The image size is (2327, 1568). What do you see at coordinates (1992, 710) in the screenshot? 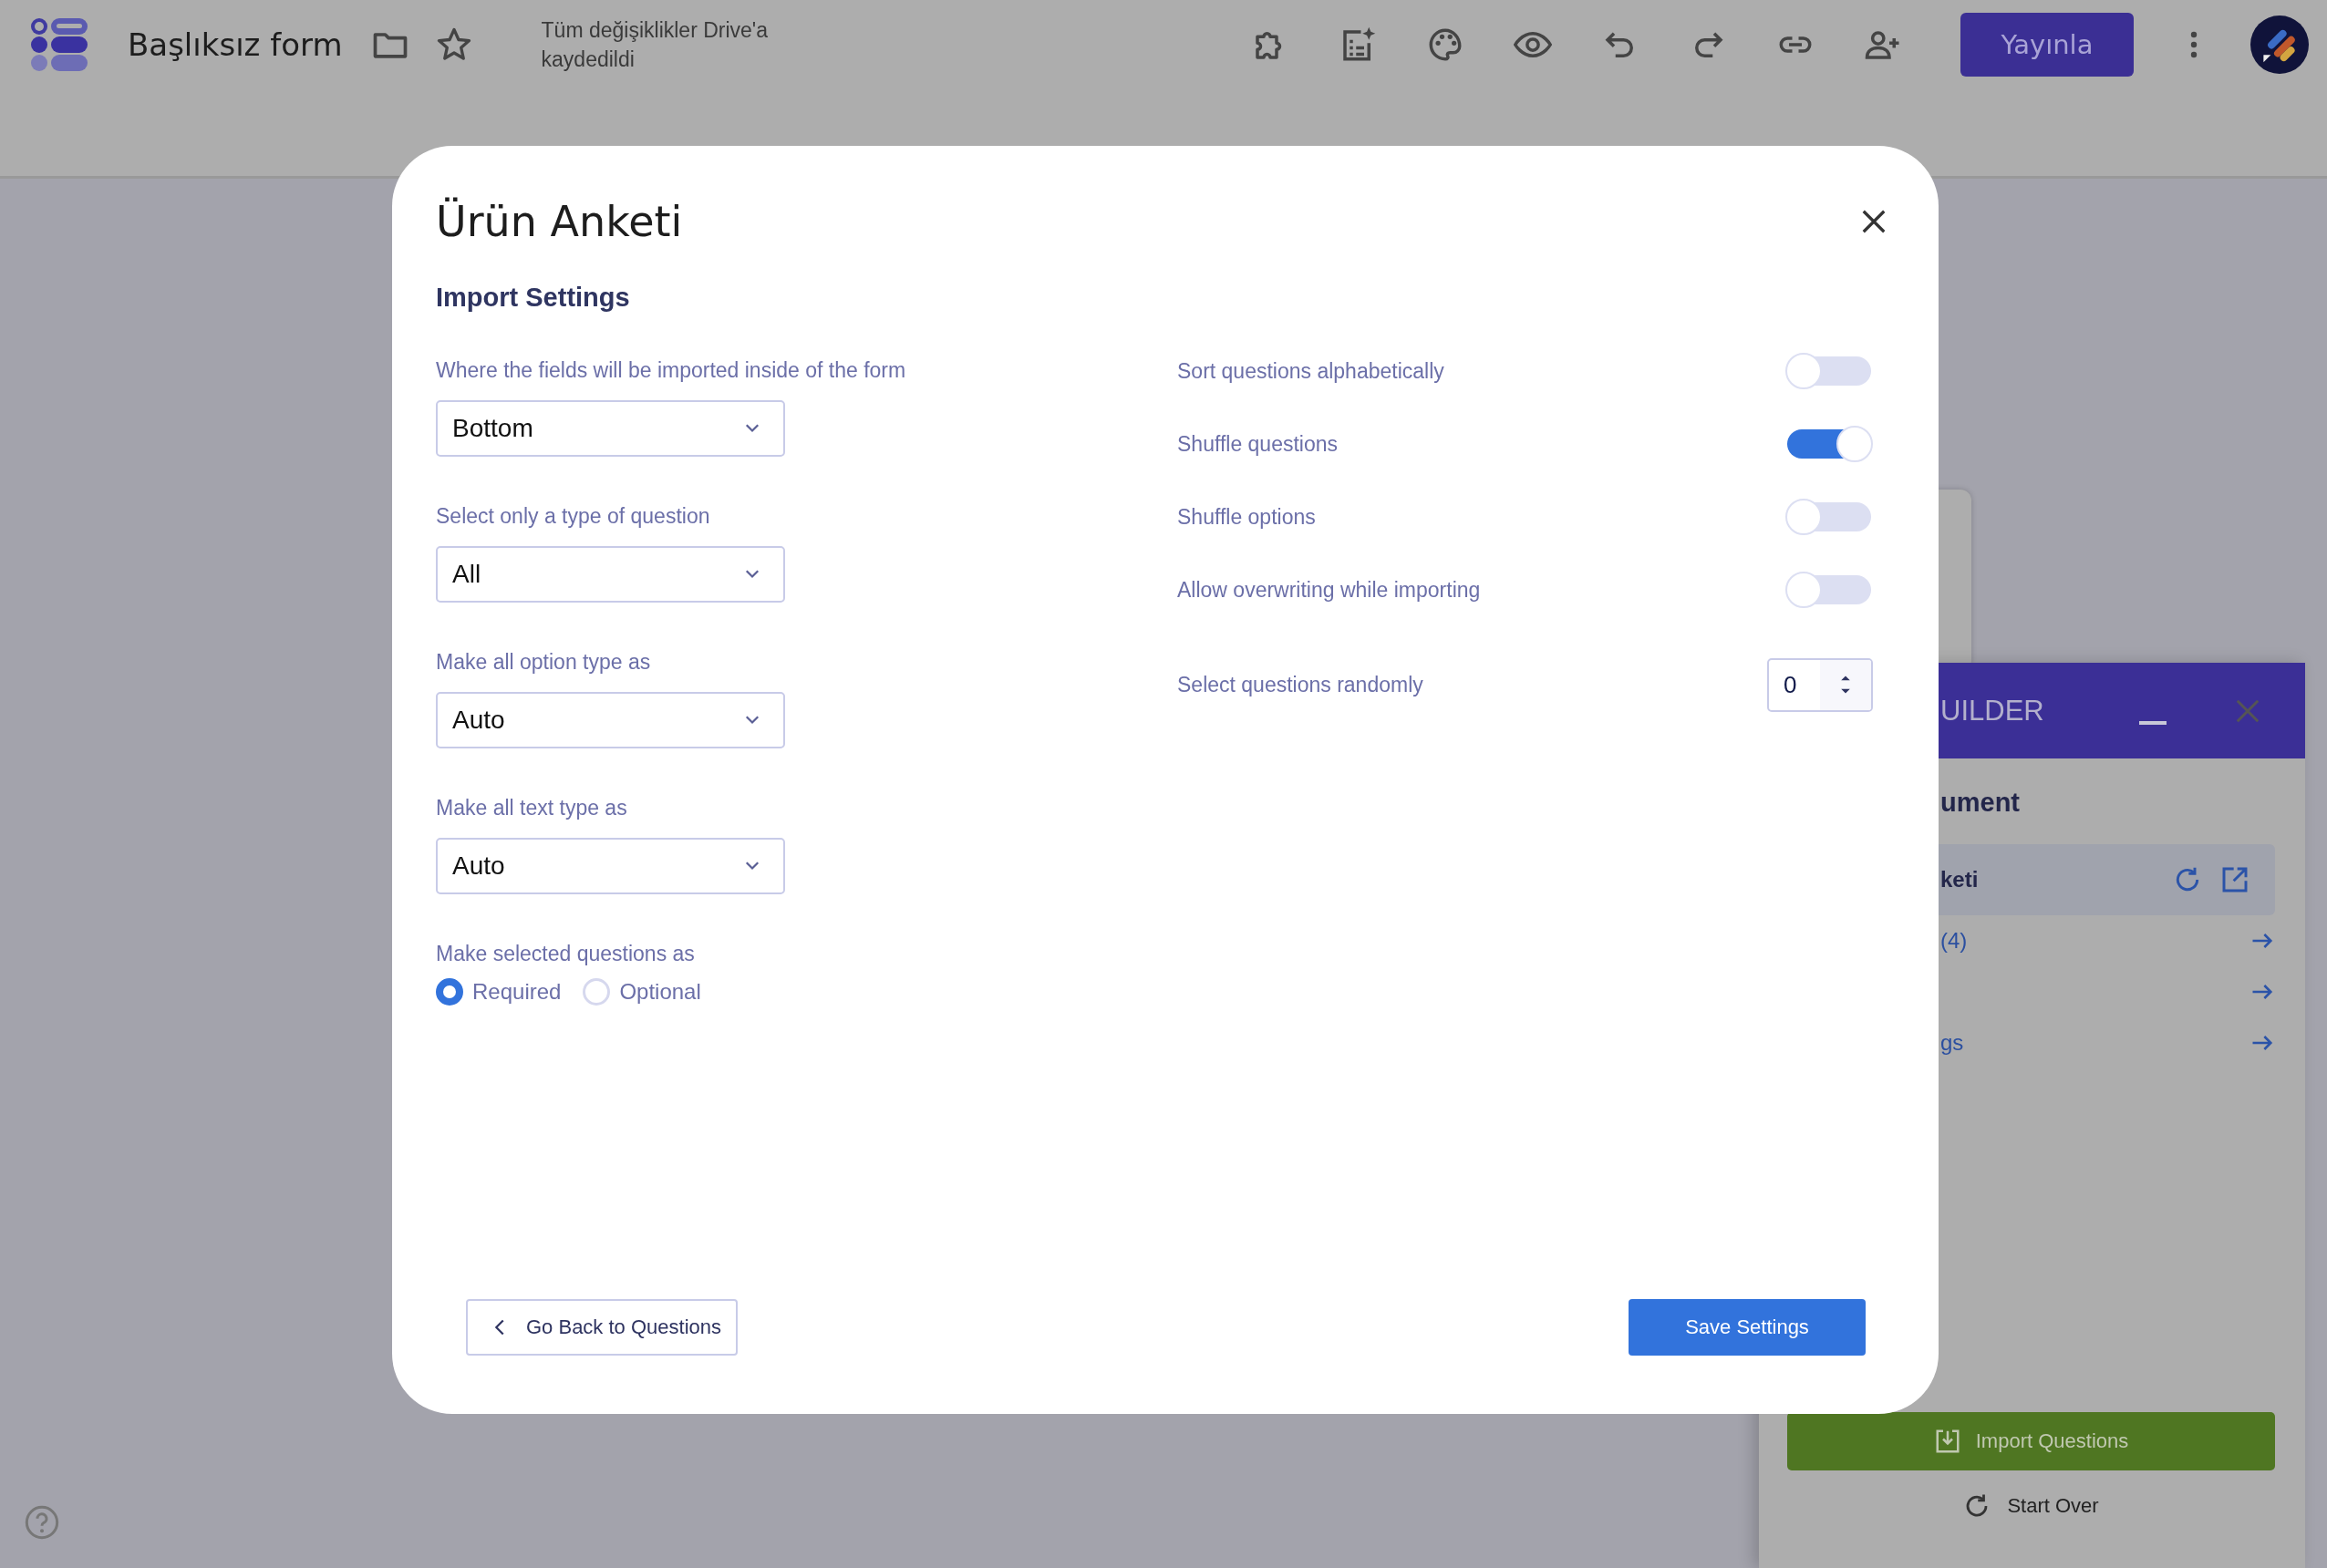
I see `panel-title: UILDER` at bounding box center [1992, 710].